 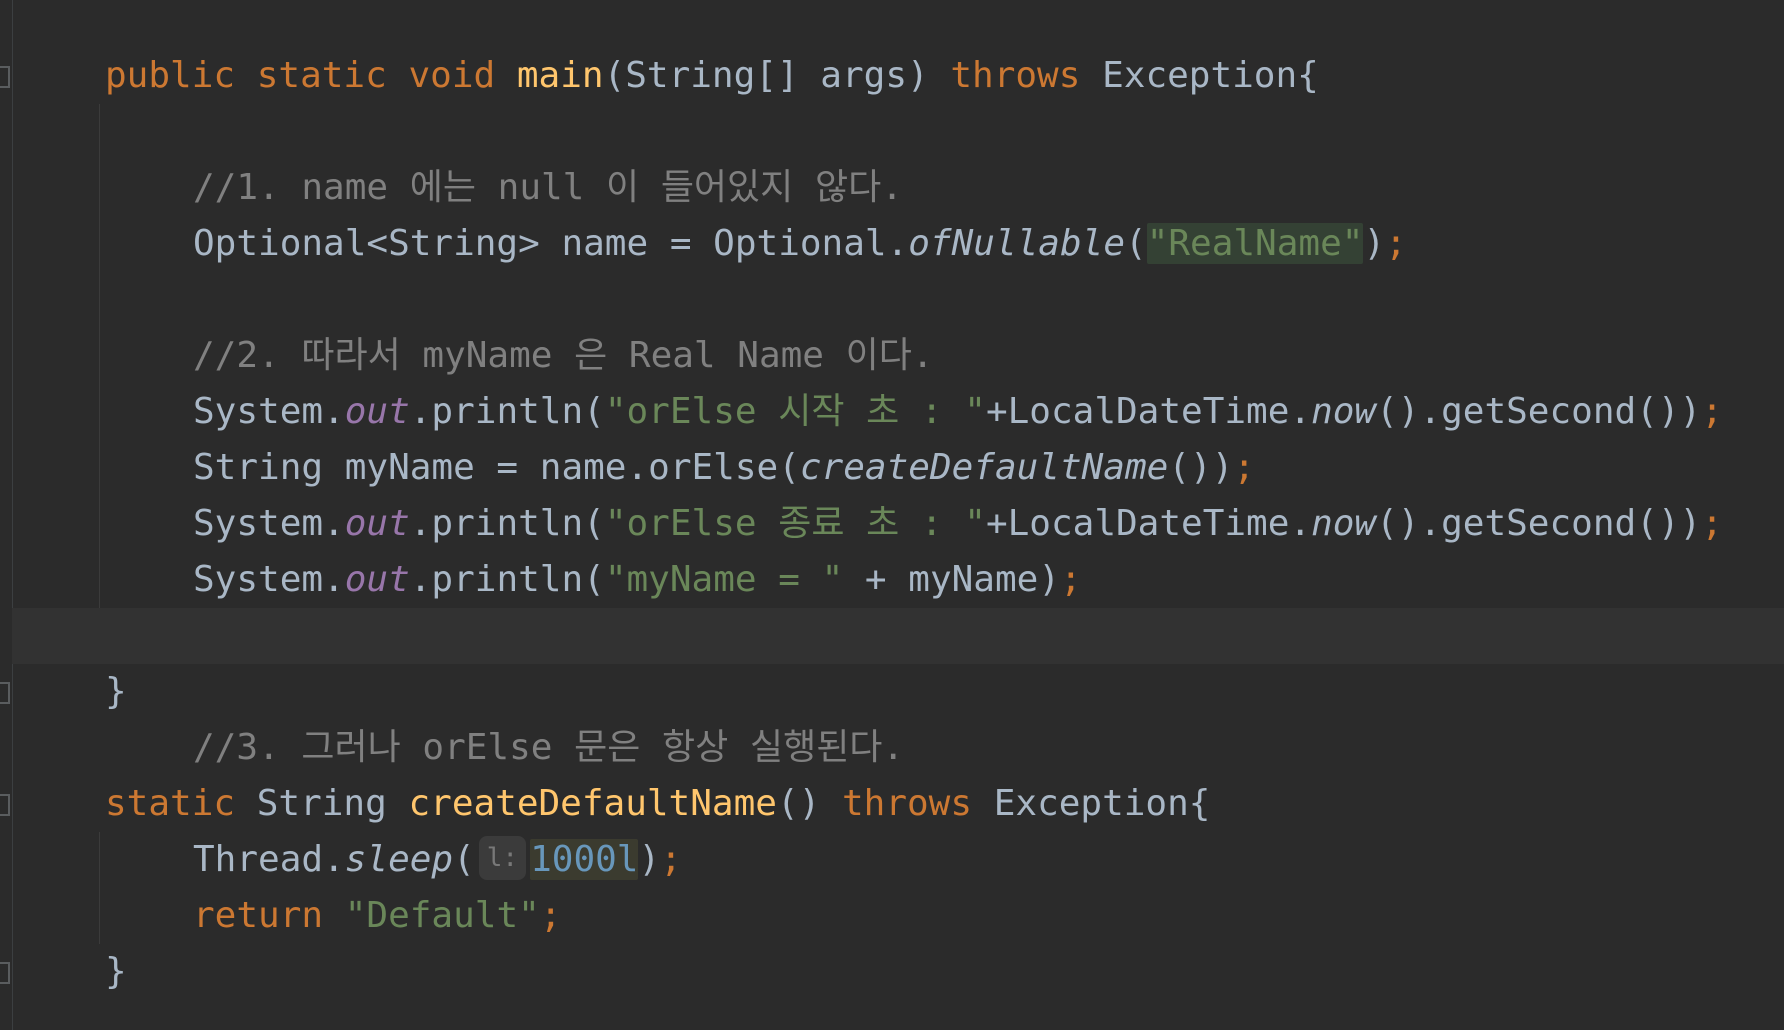 I want to click on parameter-hint: l:, so click(x=502, y=858).